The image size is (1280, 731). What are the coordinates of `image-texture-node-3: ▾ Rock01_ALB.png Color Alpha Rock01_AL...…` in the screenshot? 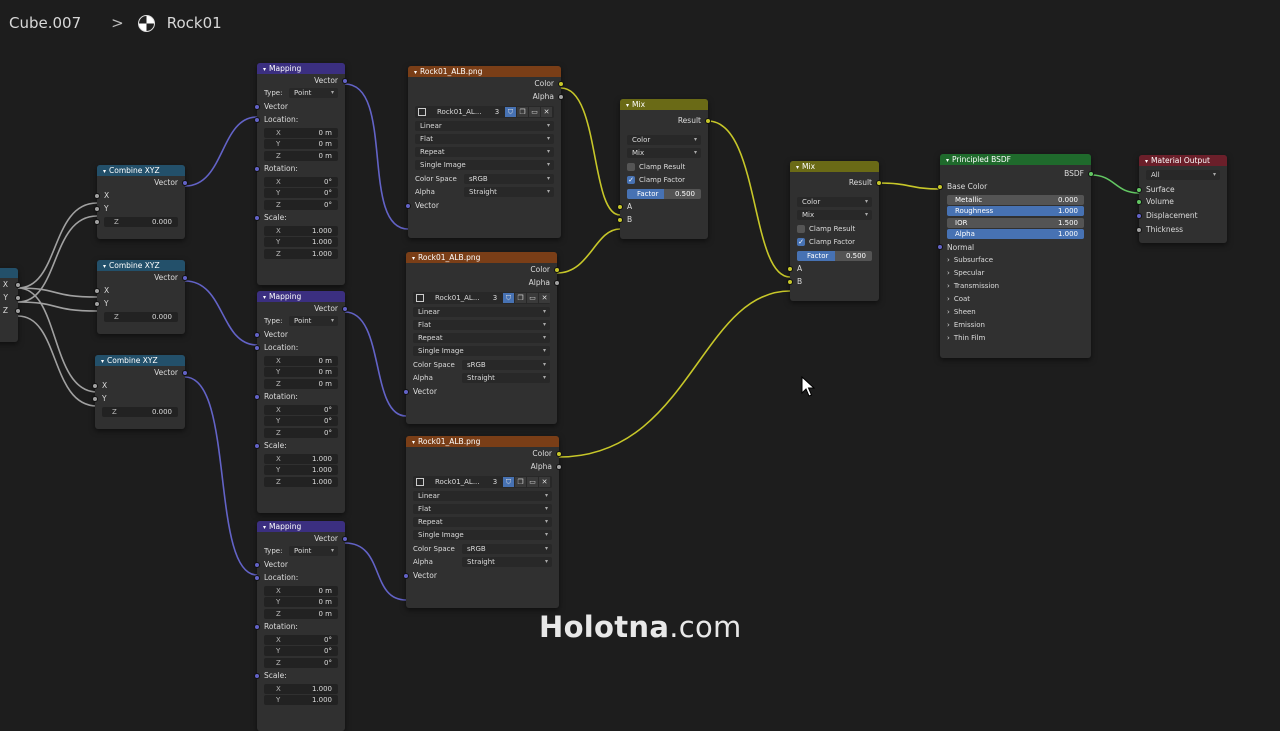 It's located at (482, 522).